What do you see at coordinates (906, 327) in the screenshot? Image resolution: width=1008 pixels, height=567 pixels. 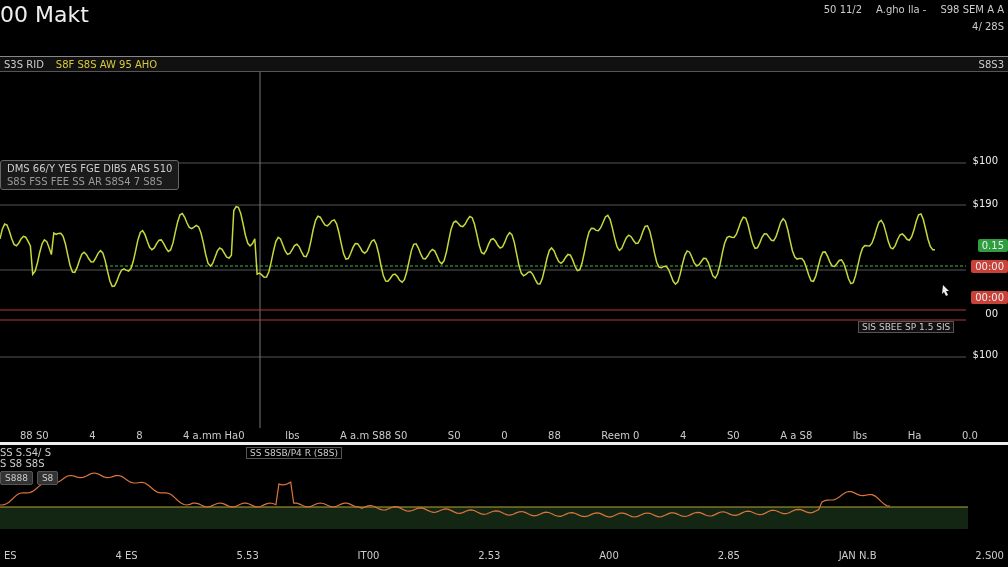 I see `price-note: SIS SBEE SP 1.5 SIS` at bounding box center [906, 327].